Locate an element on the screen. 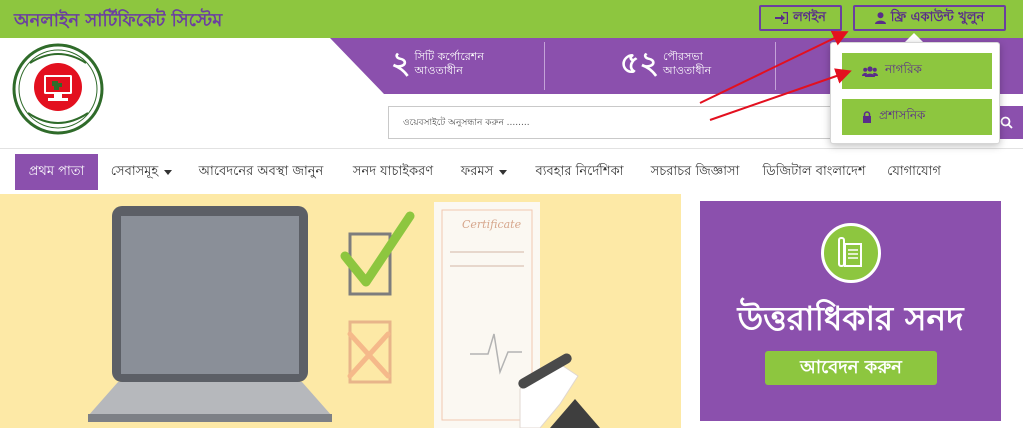 The height and width of the screenshot is (428, 1023). nav-user-guide: ব্যবহার নির্দেশিকা is located at coordinates (579, 172).